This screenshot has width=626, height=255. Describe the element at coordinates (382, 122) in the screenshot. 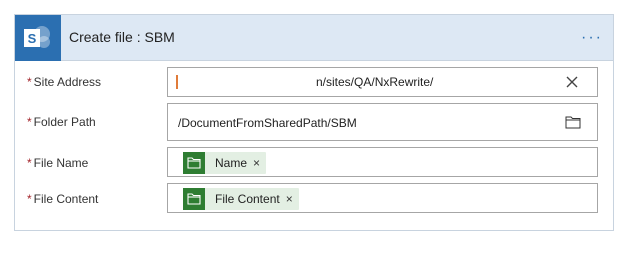

I see `folder-path-field: /DocumentFromSharedPath/SBM` at that location.